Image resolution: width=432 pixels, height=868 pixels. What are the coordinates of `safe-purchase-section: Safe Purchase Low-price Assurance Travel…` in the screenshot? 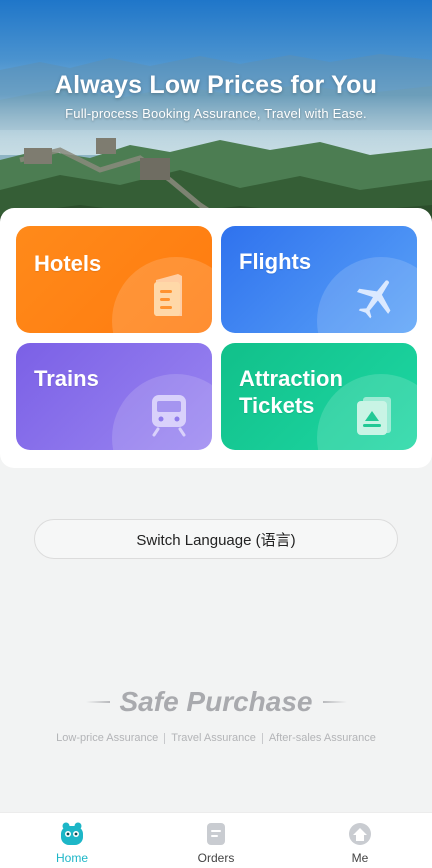 It's located at (216, 715).